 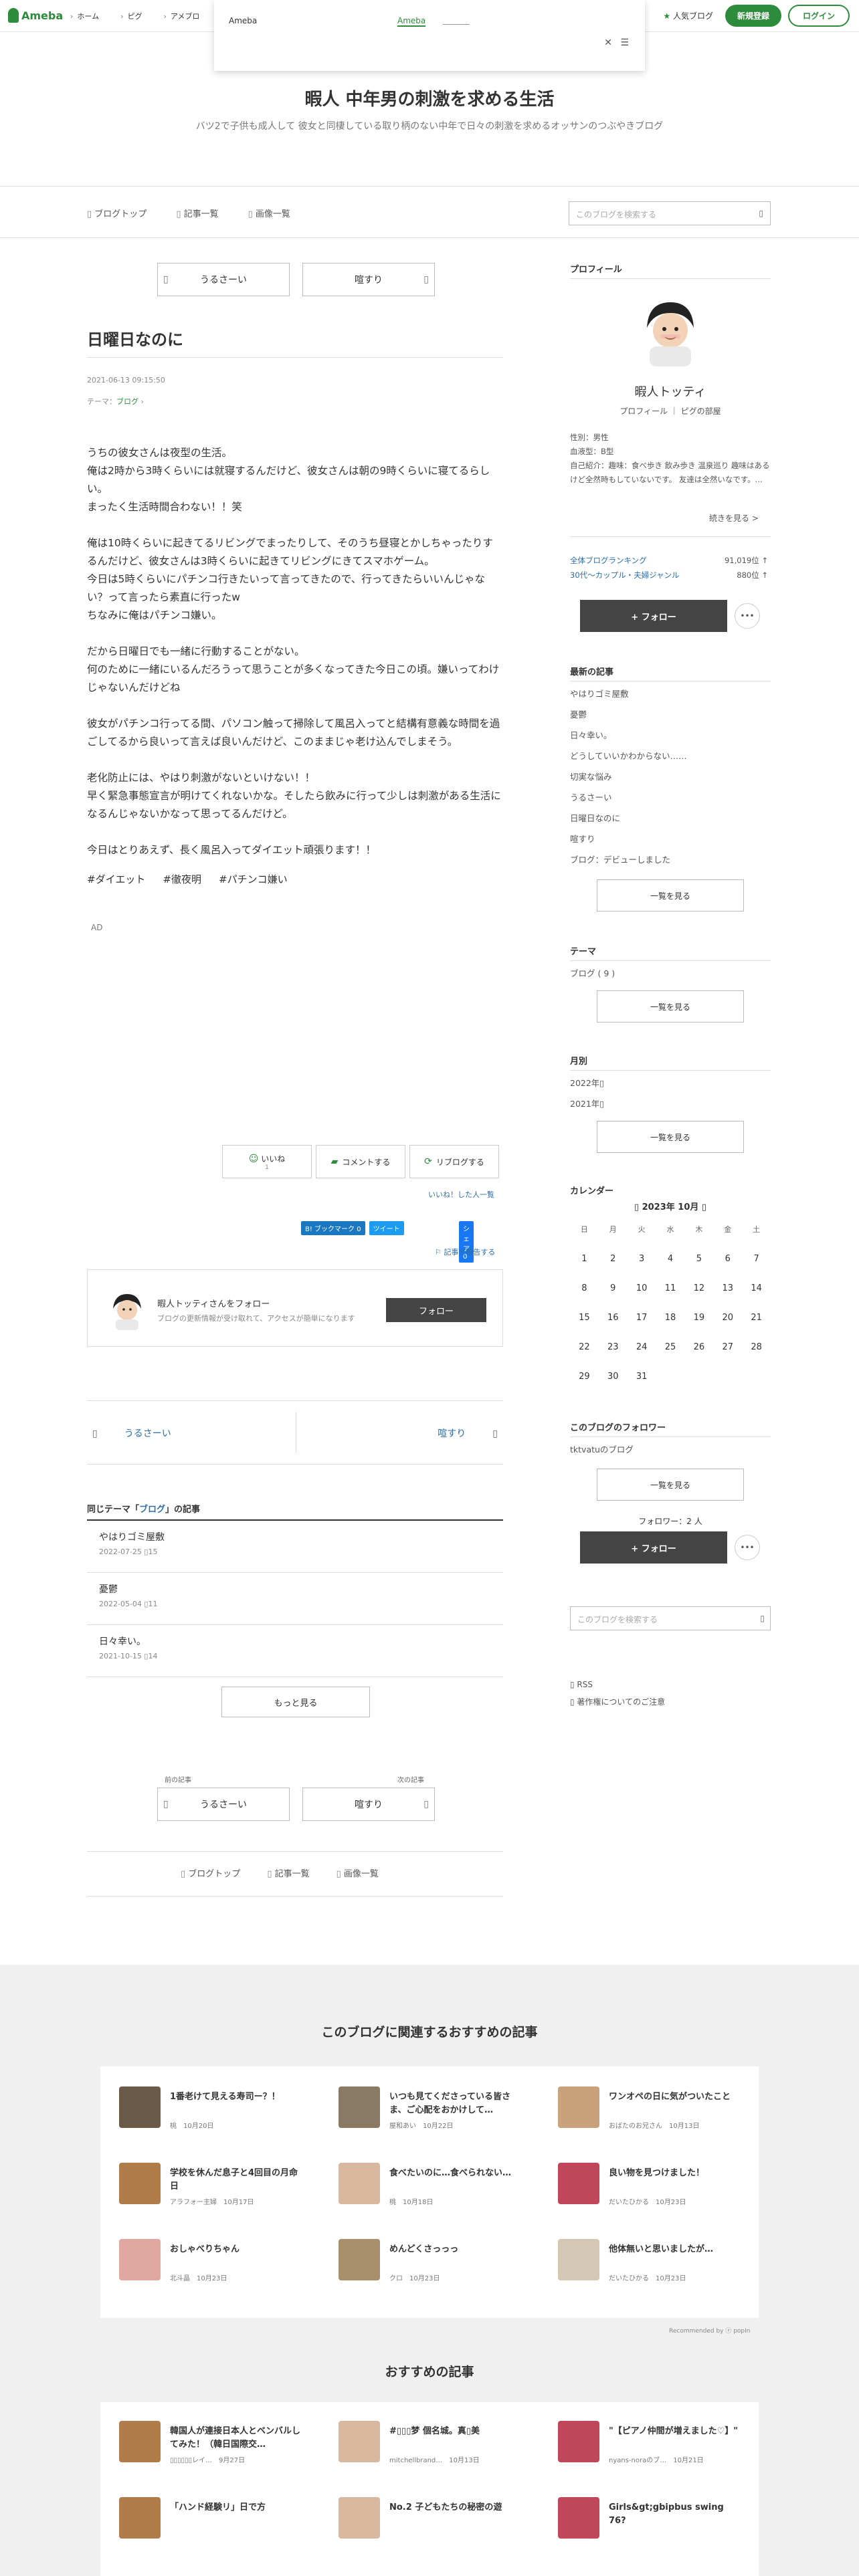 What do you see at coordinates (671, 575) in the screenshot?
I see `ranking-genre: 30代〜カップル・夫婦ジャンル 880位 ↑` at bounding box center [671, 575].